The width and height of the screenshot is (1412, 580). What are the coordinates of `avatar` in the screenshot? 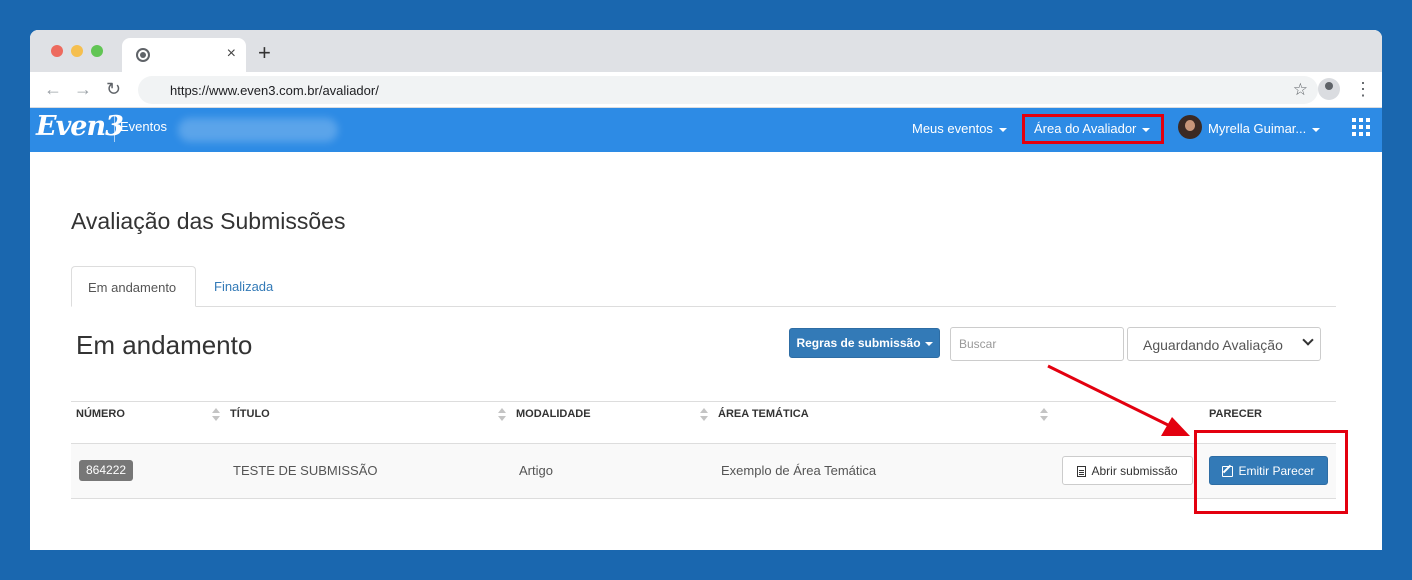 It's located at (1190, 127).